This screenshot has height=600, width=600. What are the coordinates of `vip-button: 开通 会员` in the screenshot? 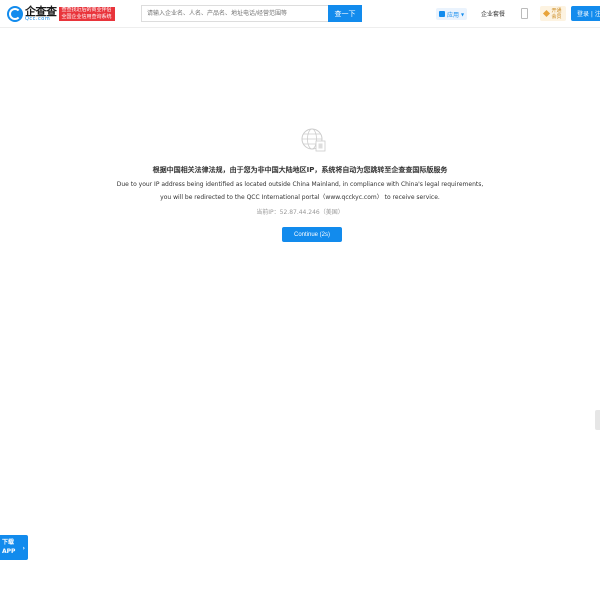 It's located at (553, 13).